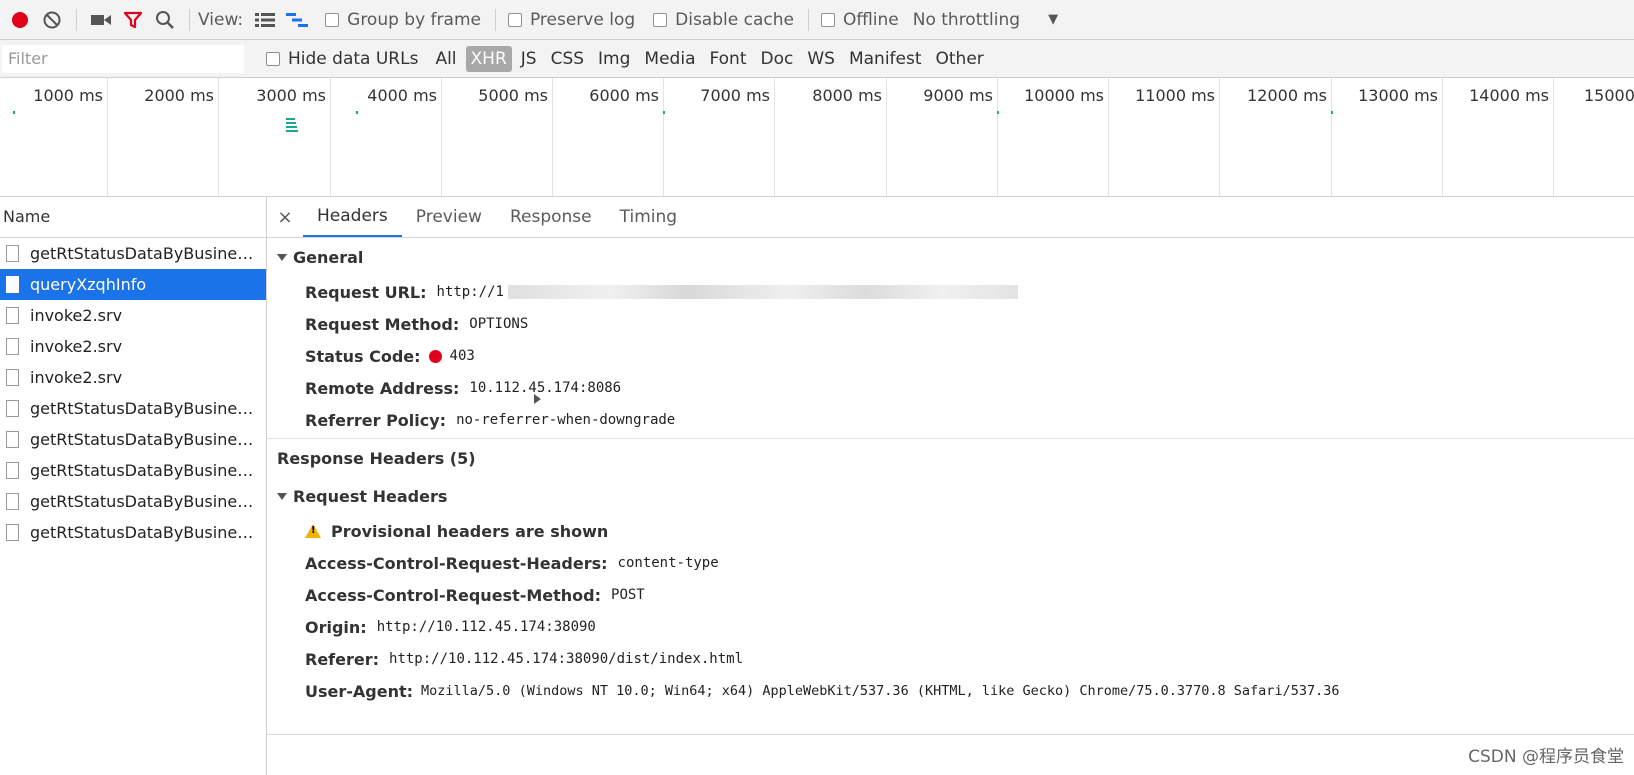  What do you see at coordinates (950, 356) in the screenshot?
I see `status-code-row: Status Code: 403` at bounding box center [950, 356].